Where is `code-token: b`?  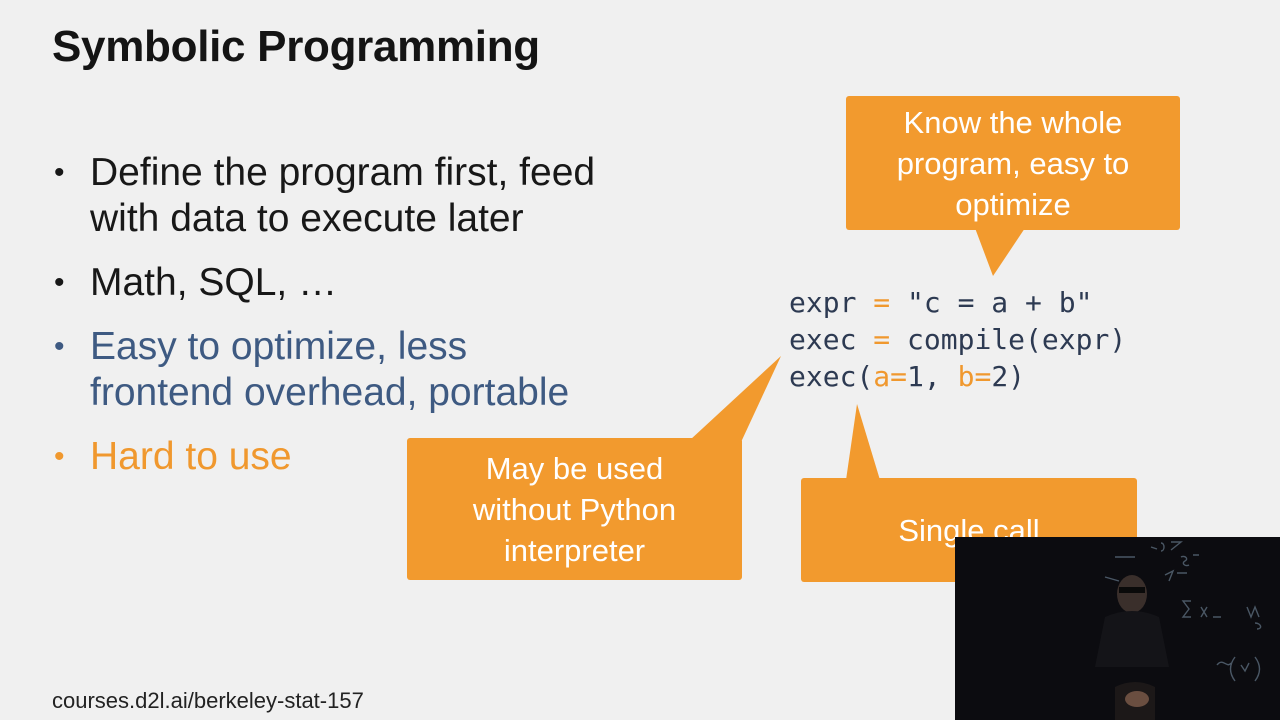 code-token: b is located at coordinates (966, 376).